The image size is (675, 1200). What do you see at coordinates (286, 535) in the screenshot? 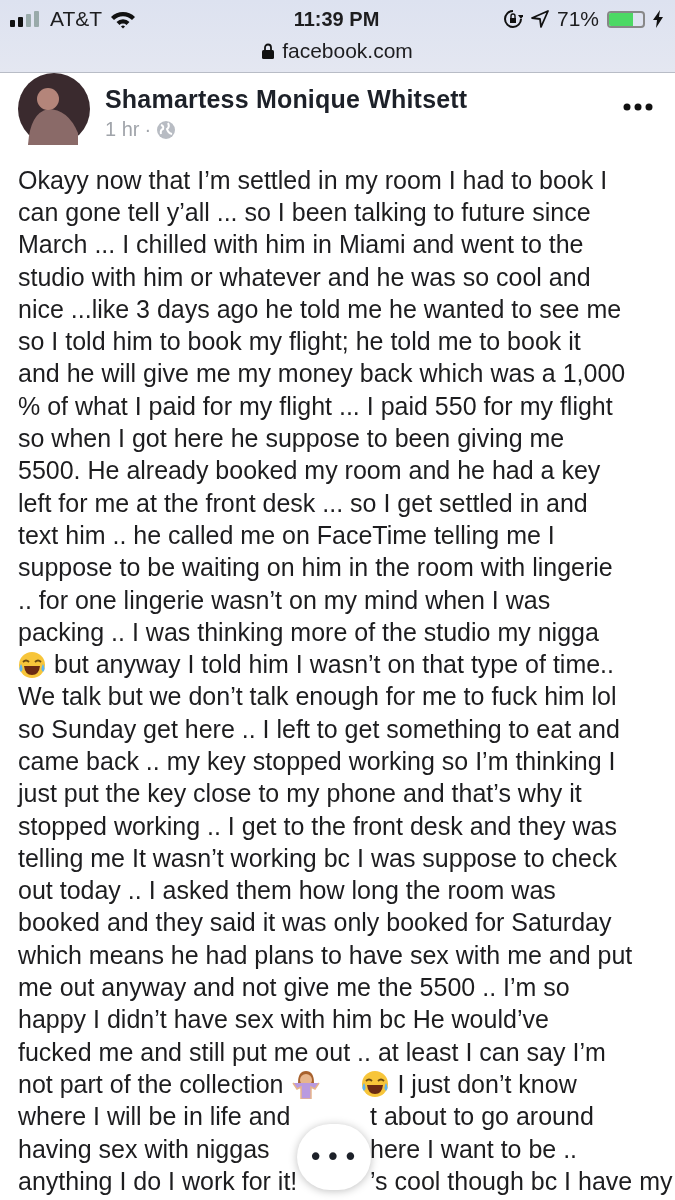
I see `post-text-line: text him .. he called me on FaceTime telling me I` at bounding box center [286, 535].